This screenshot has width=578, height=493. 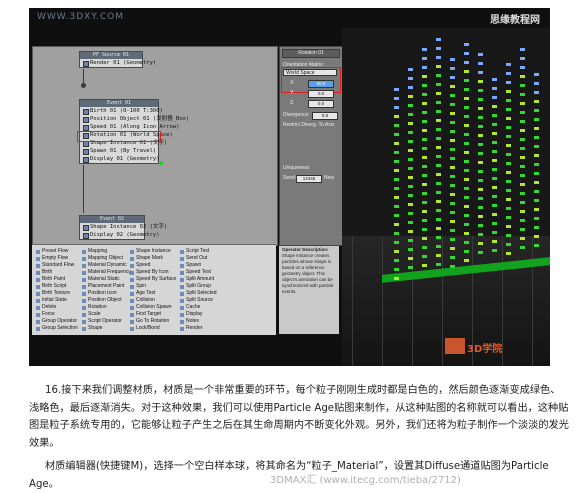 I want to click on event-source-node: PF Source 01 Render 01 (Geometry), so click(x=117, y=59).